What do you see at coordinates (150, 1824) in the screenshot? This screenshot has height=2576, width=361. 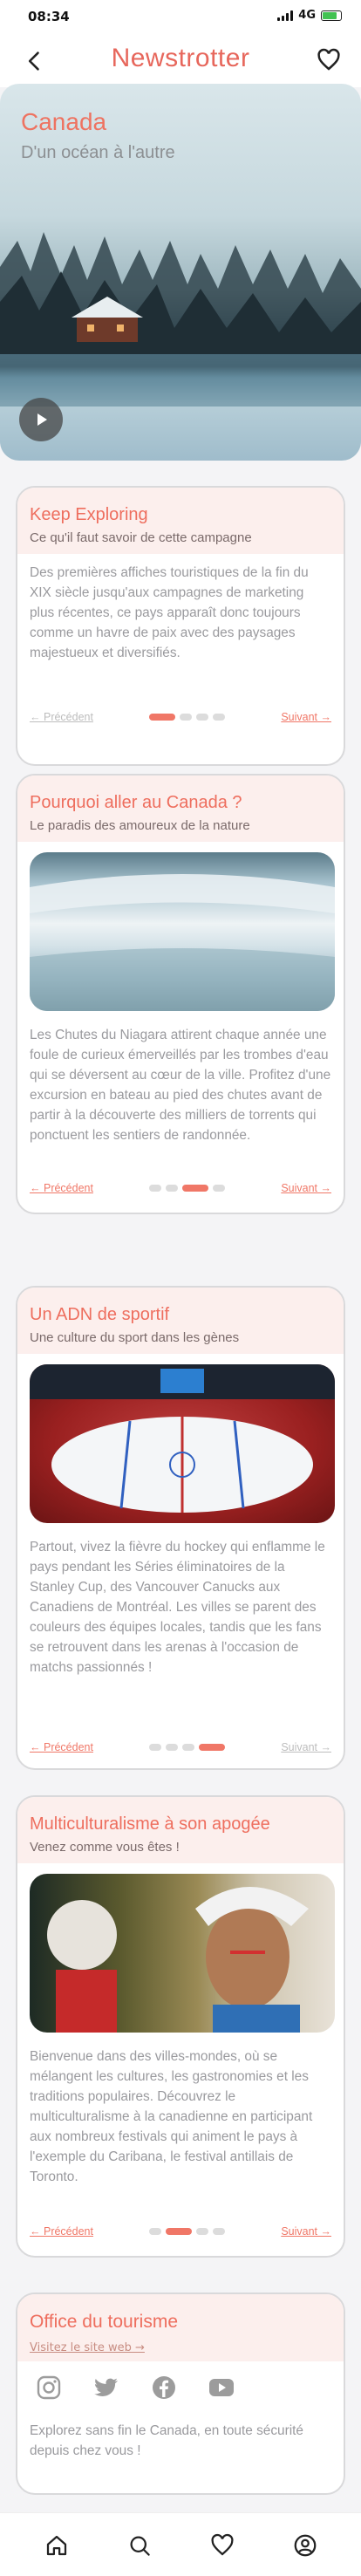 I see `card-title: Multiculturalisme à son apogée` at bounding box center [150, 1824].